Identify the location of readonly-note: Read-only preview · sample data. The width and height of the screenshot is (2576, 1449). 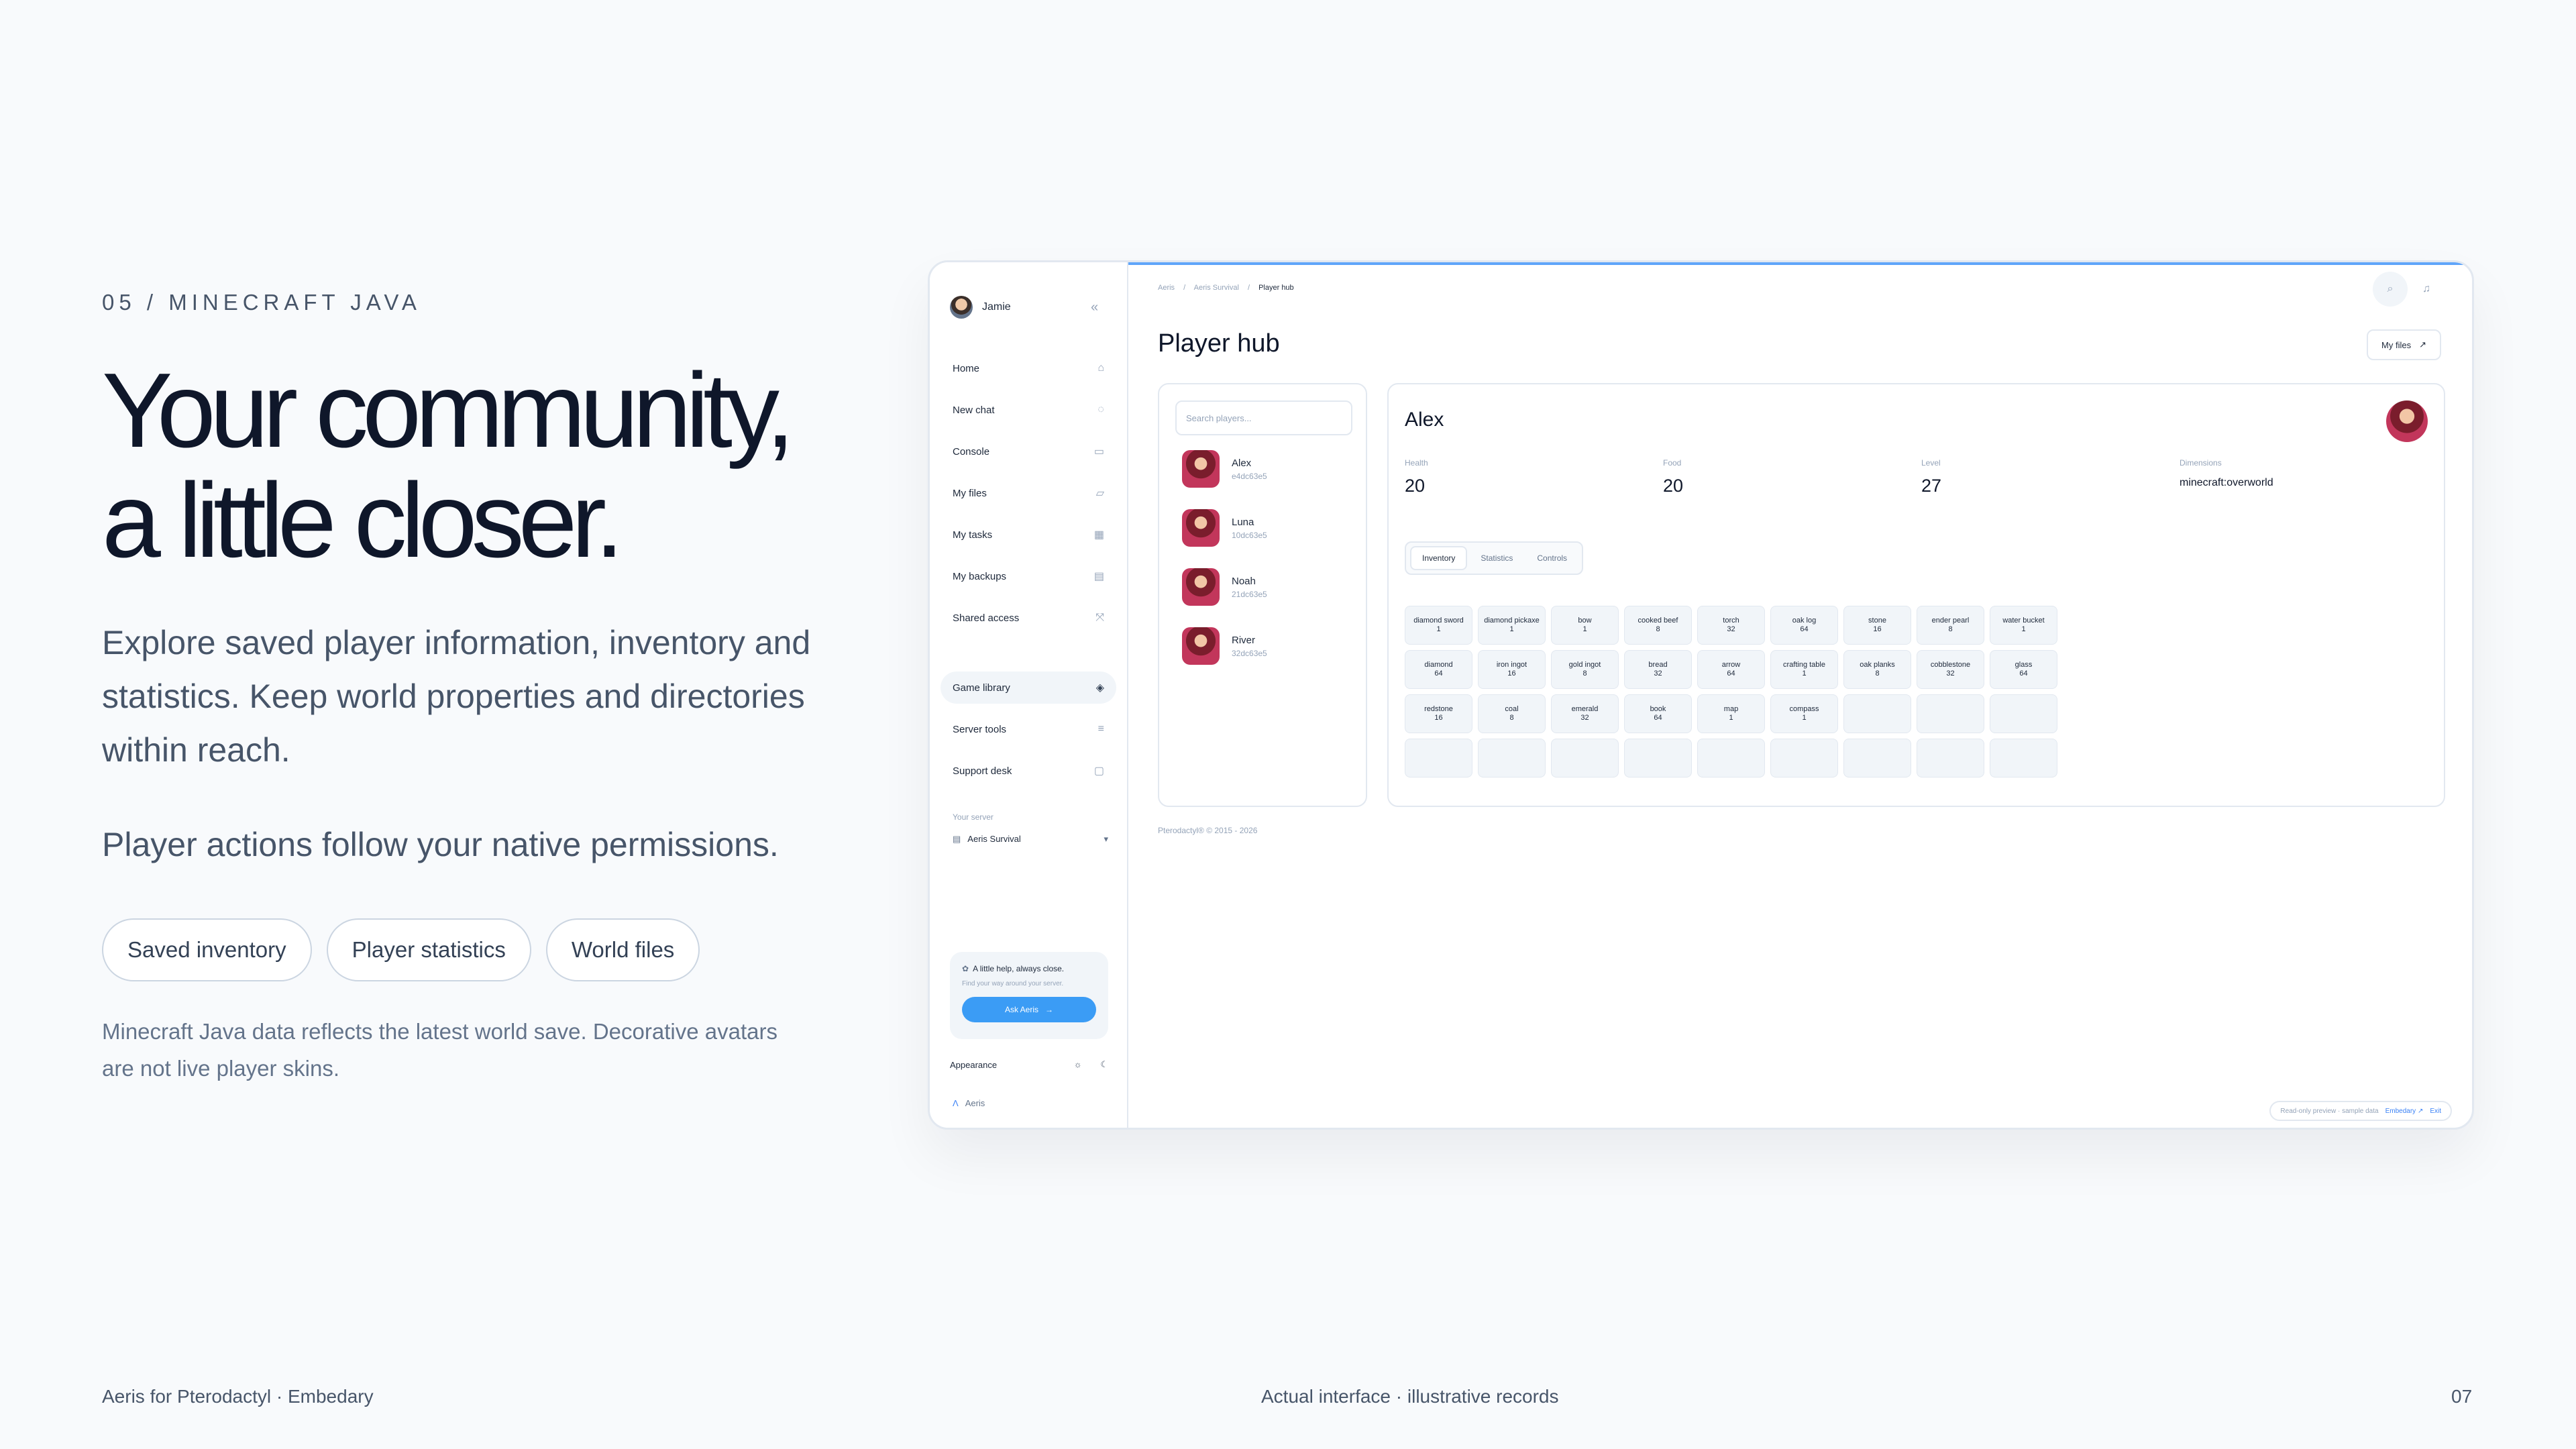
(2329, 1111).